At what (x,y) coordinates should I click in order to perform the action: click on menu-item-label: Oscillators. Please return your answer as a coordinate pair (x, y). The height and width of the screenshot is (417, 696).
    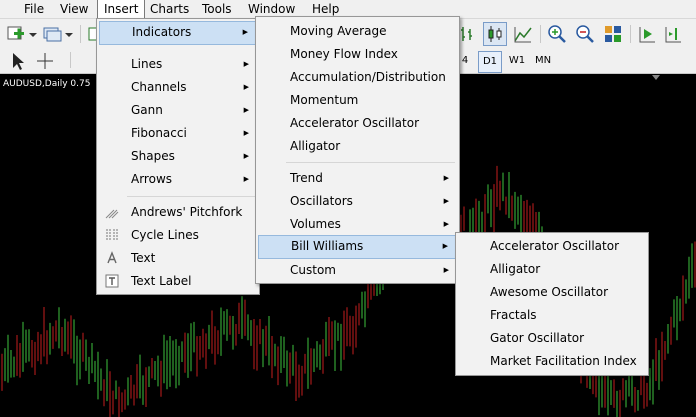
    Looking at the image, I should click on (321, 201).